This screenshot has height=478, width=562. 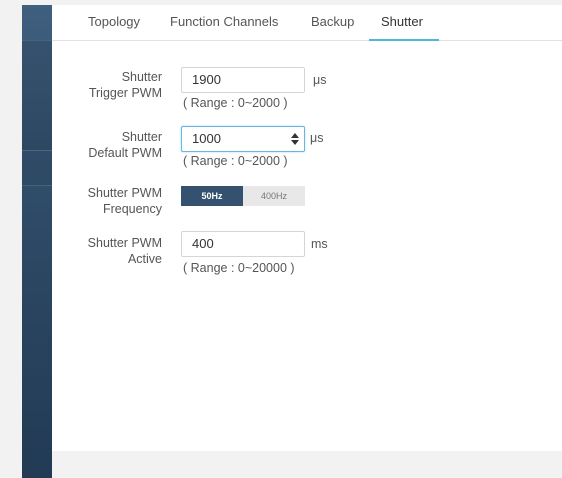 What do you see at coordinates (144, 259) in the screenshot?
I see `pwm-active-label-line2: Active` at bounding box center [144, 259].